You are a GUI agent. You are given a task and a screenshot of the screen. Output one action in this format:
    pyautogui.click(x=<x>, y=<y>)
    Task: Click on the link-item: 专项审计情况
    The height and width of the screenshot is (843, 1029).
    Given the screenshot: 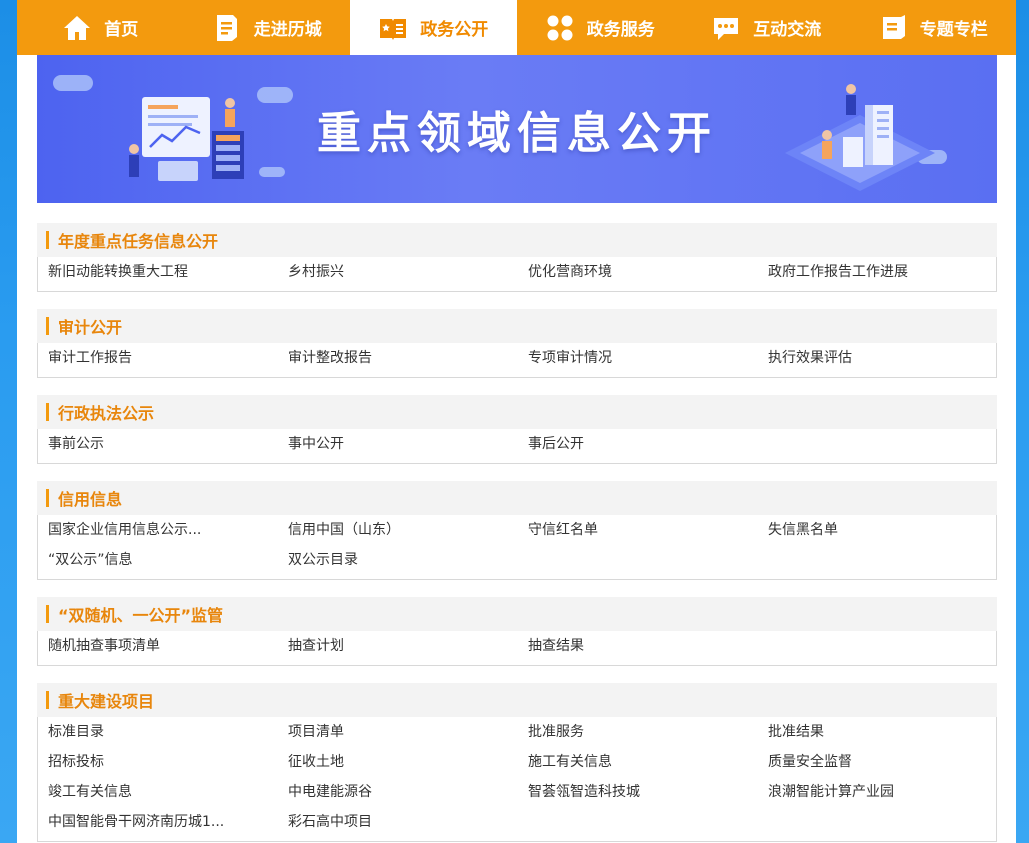 What is the action you would take?
    pyautogui.click(x=638, y=359)
    